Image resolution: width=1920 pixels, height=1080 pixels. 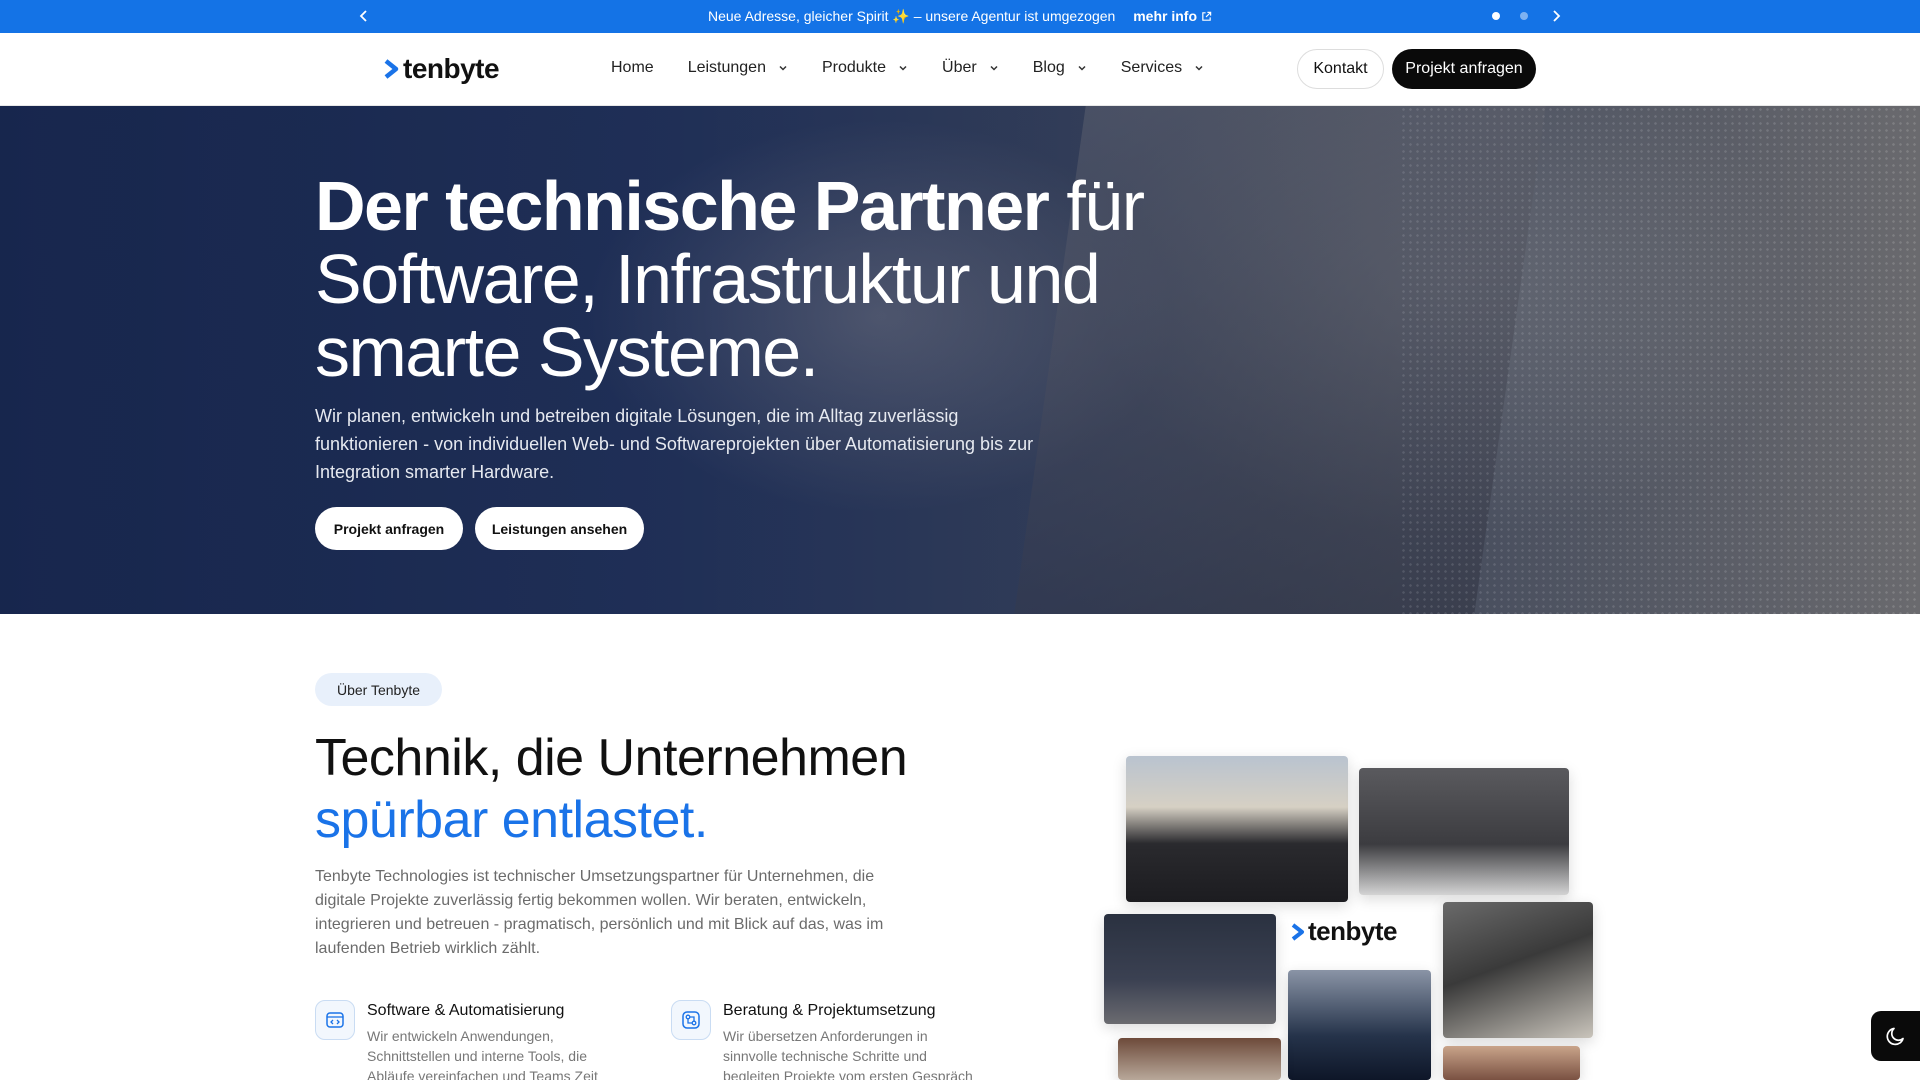 I want to click on nav-item-blog: Blog, so click(x=1060, y=68).